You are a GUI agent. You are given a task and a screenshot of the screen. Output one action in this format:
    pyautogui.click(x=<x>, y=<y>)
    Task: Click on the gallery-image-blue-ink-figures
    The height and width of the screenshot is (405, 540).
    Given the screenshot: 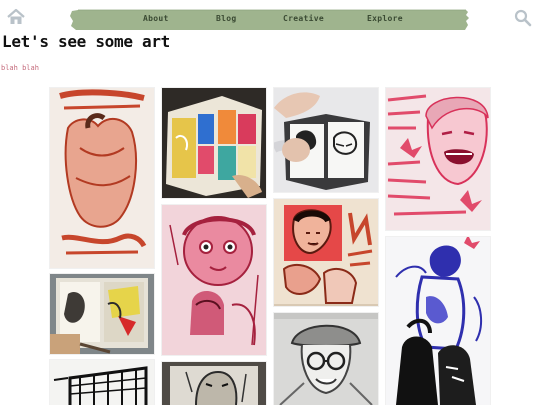 What is the action you would take?
    pyautogui.click(x=438, y=321)
    